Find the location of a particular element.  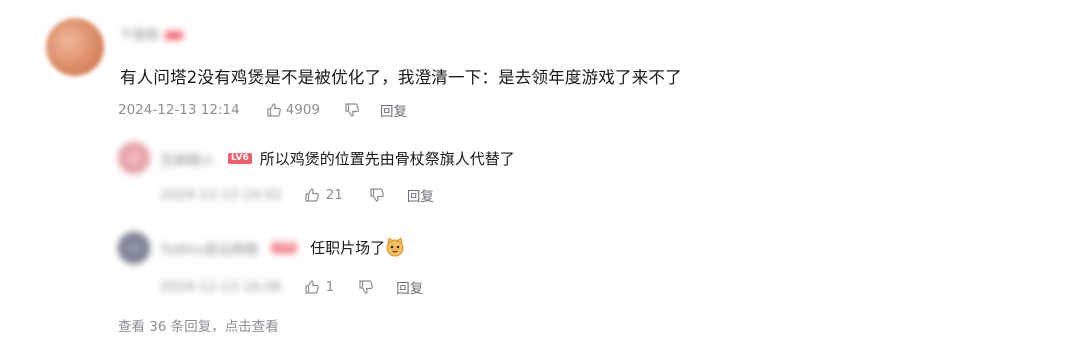

commenter-name: 千瓶瓶 is located at coordinates (152, 33).